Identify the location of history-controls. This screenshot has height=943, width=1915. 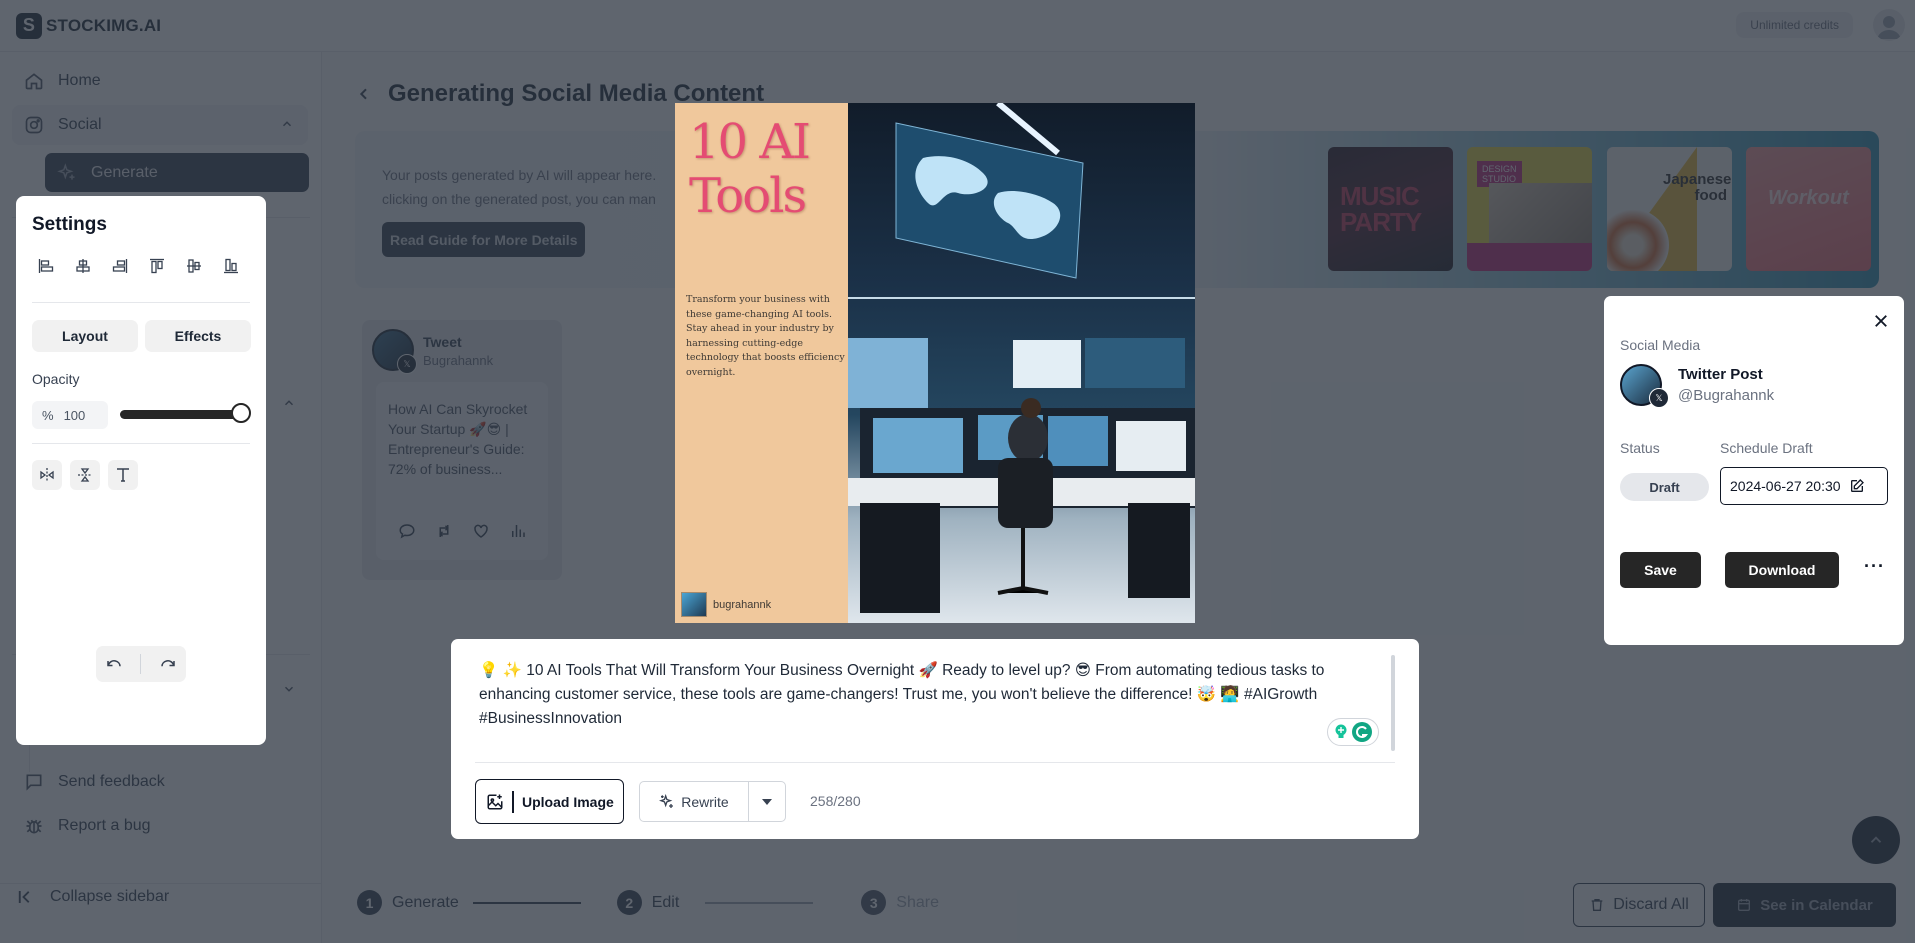
(141, 664).